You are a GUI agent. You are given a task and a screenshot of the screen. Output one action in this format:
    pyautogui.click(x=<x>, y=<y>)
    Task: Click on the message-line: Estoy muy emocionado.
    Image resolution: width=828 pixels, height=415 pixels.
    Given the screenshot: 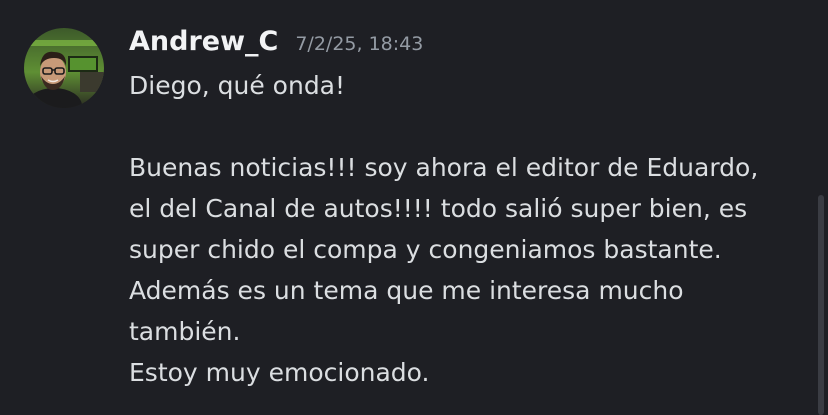 What is the action you would take?
    pyautogui.click(x=279, y=372)
    